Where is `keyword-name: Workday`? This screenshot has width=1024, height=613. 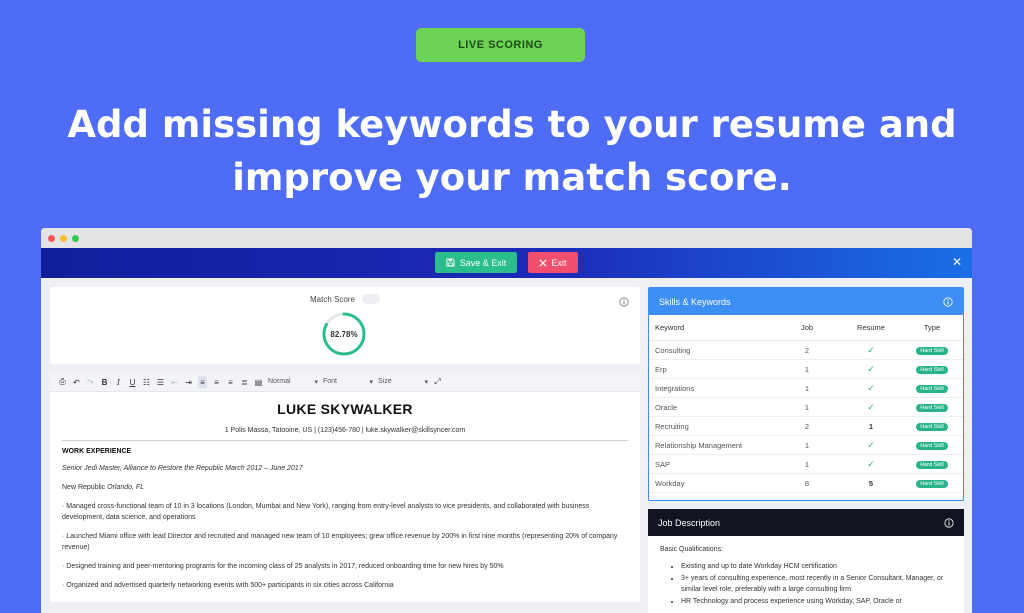
keyword-name: Workday is located at coordinates (670, 483).